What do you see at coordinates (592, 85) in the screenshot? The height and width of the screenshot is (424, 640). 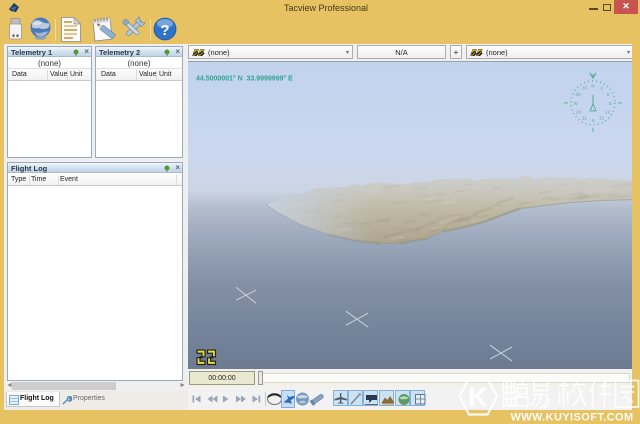 I see `svg-text: N` at bounding box center [592, 85].